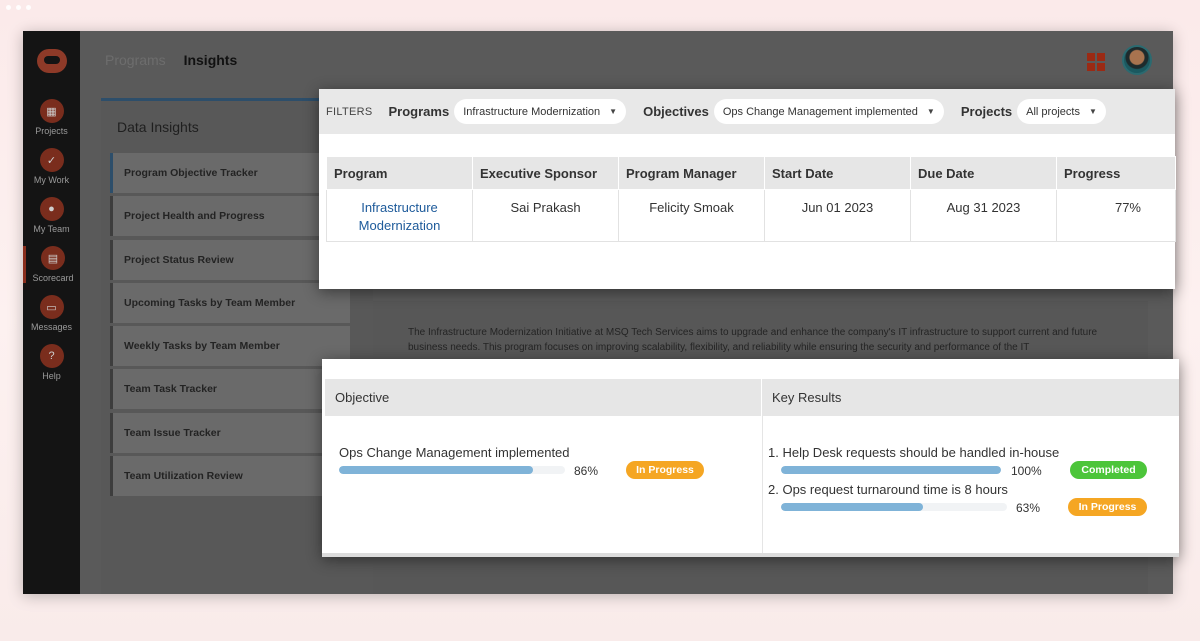 The height and width of the screenshot is (641, 1200). What do you see at coordinates (983, 173) in the screenshot?
I see `column-header: Due Date` at bounding box center [983, 173].